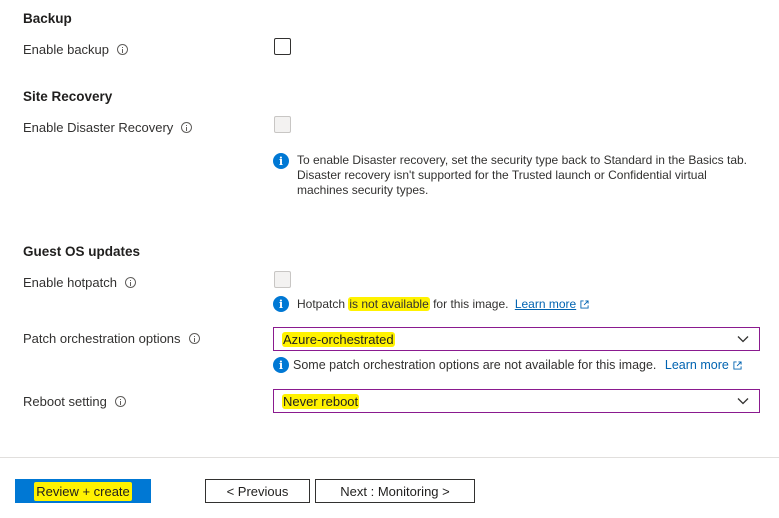 This screenshot has width=779, height=518. I want to click on next-monitoring-button: Next : Monitoring >, so click(395, 491).